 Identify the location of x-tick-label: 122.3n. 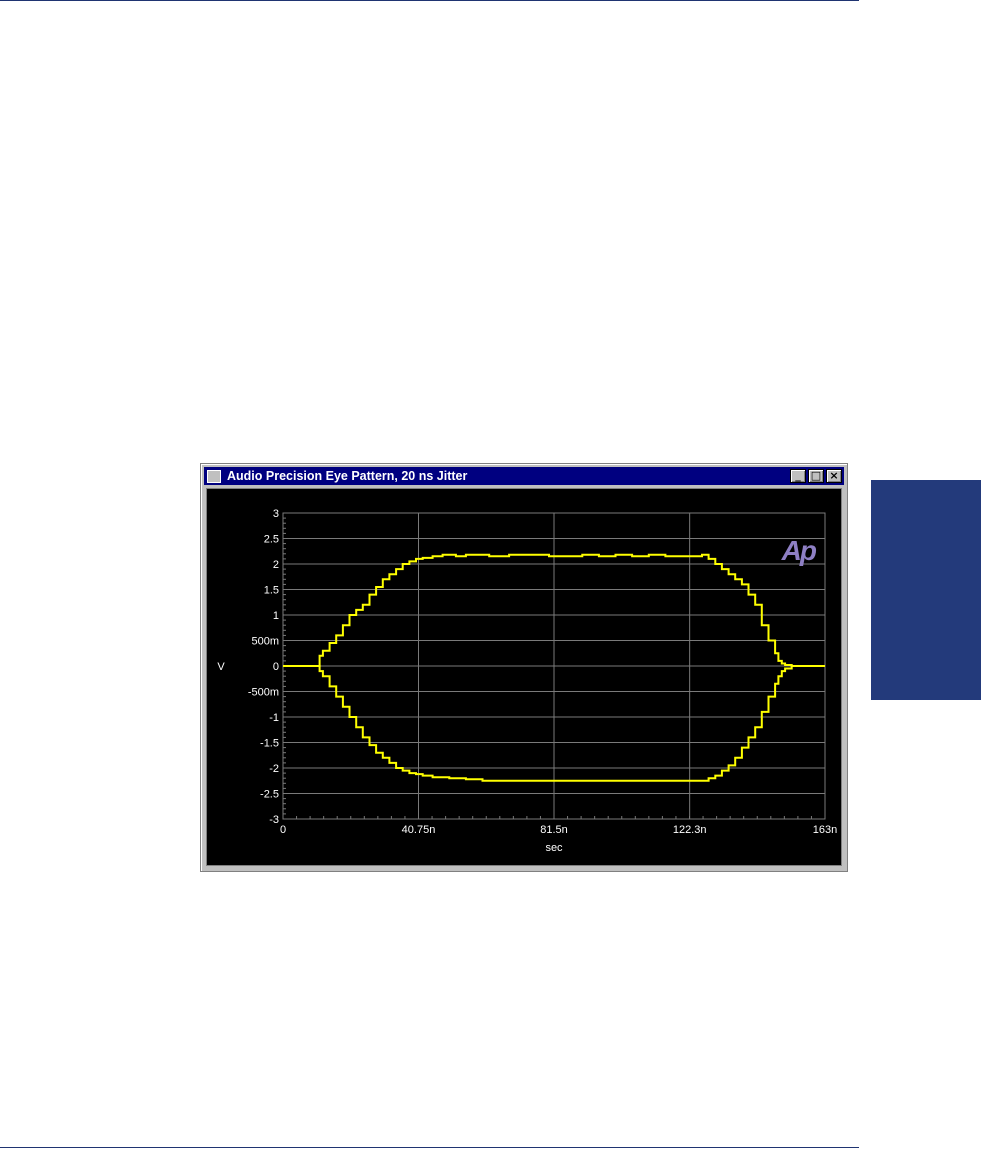
(690, 830).